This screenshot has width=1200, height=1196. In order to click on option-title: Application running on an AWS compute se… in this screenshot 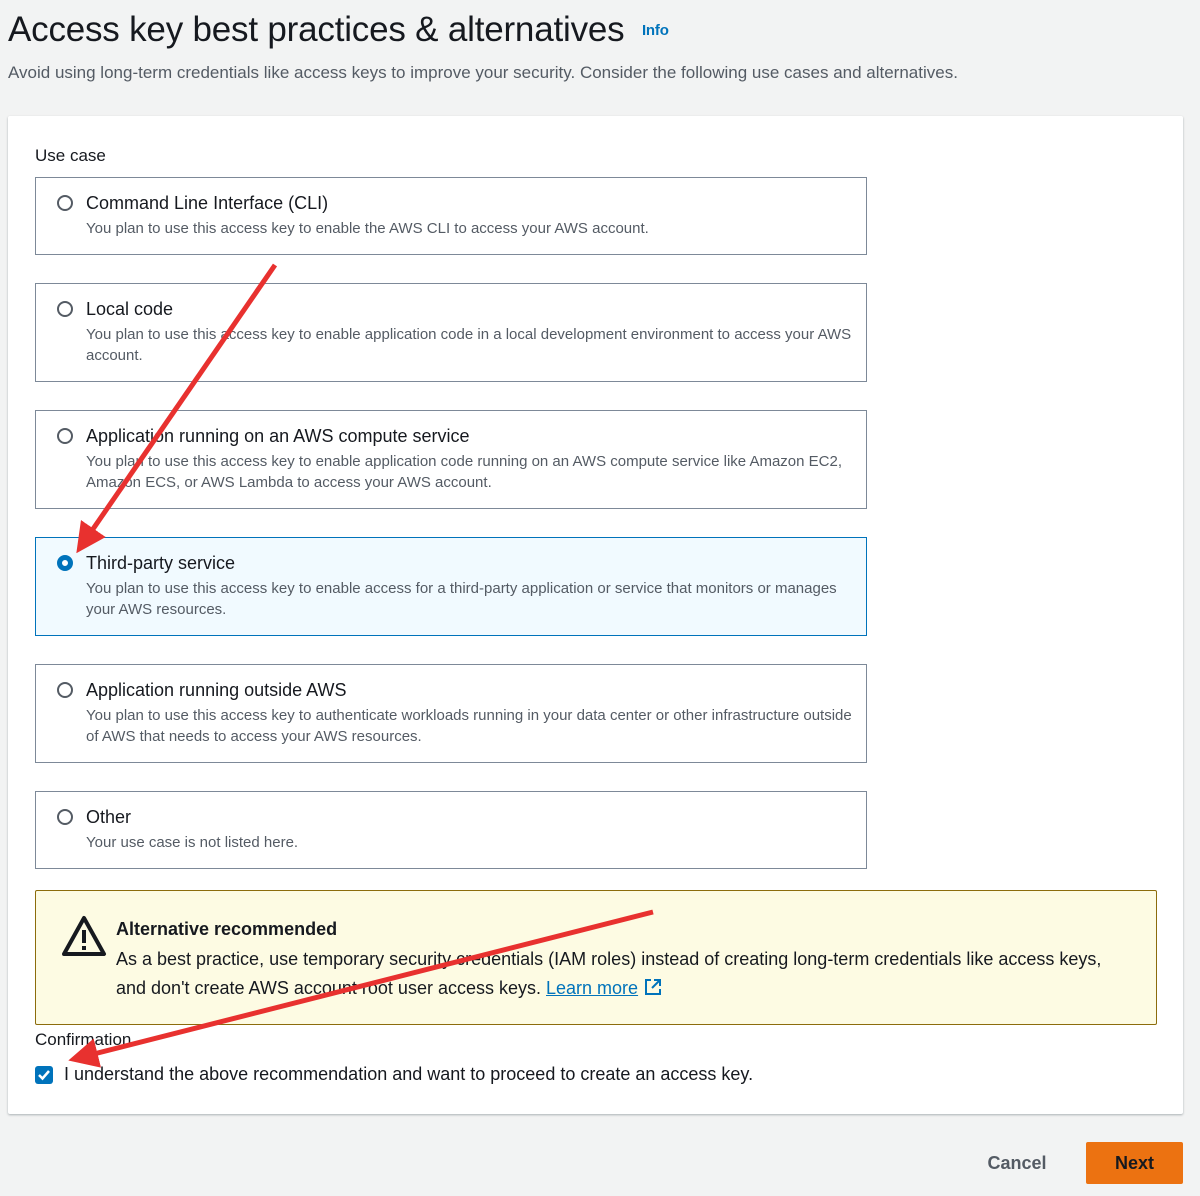, I will do `click(278, 436)`.